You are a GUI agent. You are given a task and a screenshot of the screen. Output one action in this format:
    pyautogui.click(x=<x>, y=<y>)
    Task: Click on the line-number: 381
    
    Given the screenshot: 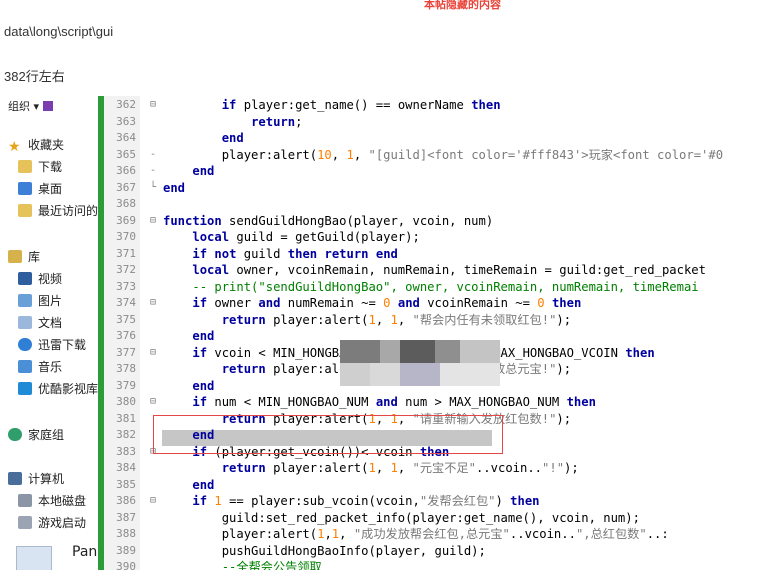 What is the action you would take?
    pyautogui.click(x=126, y=418)
    